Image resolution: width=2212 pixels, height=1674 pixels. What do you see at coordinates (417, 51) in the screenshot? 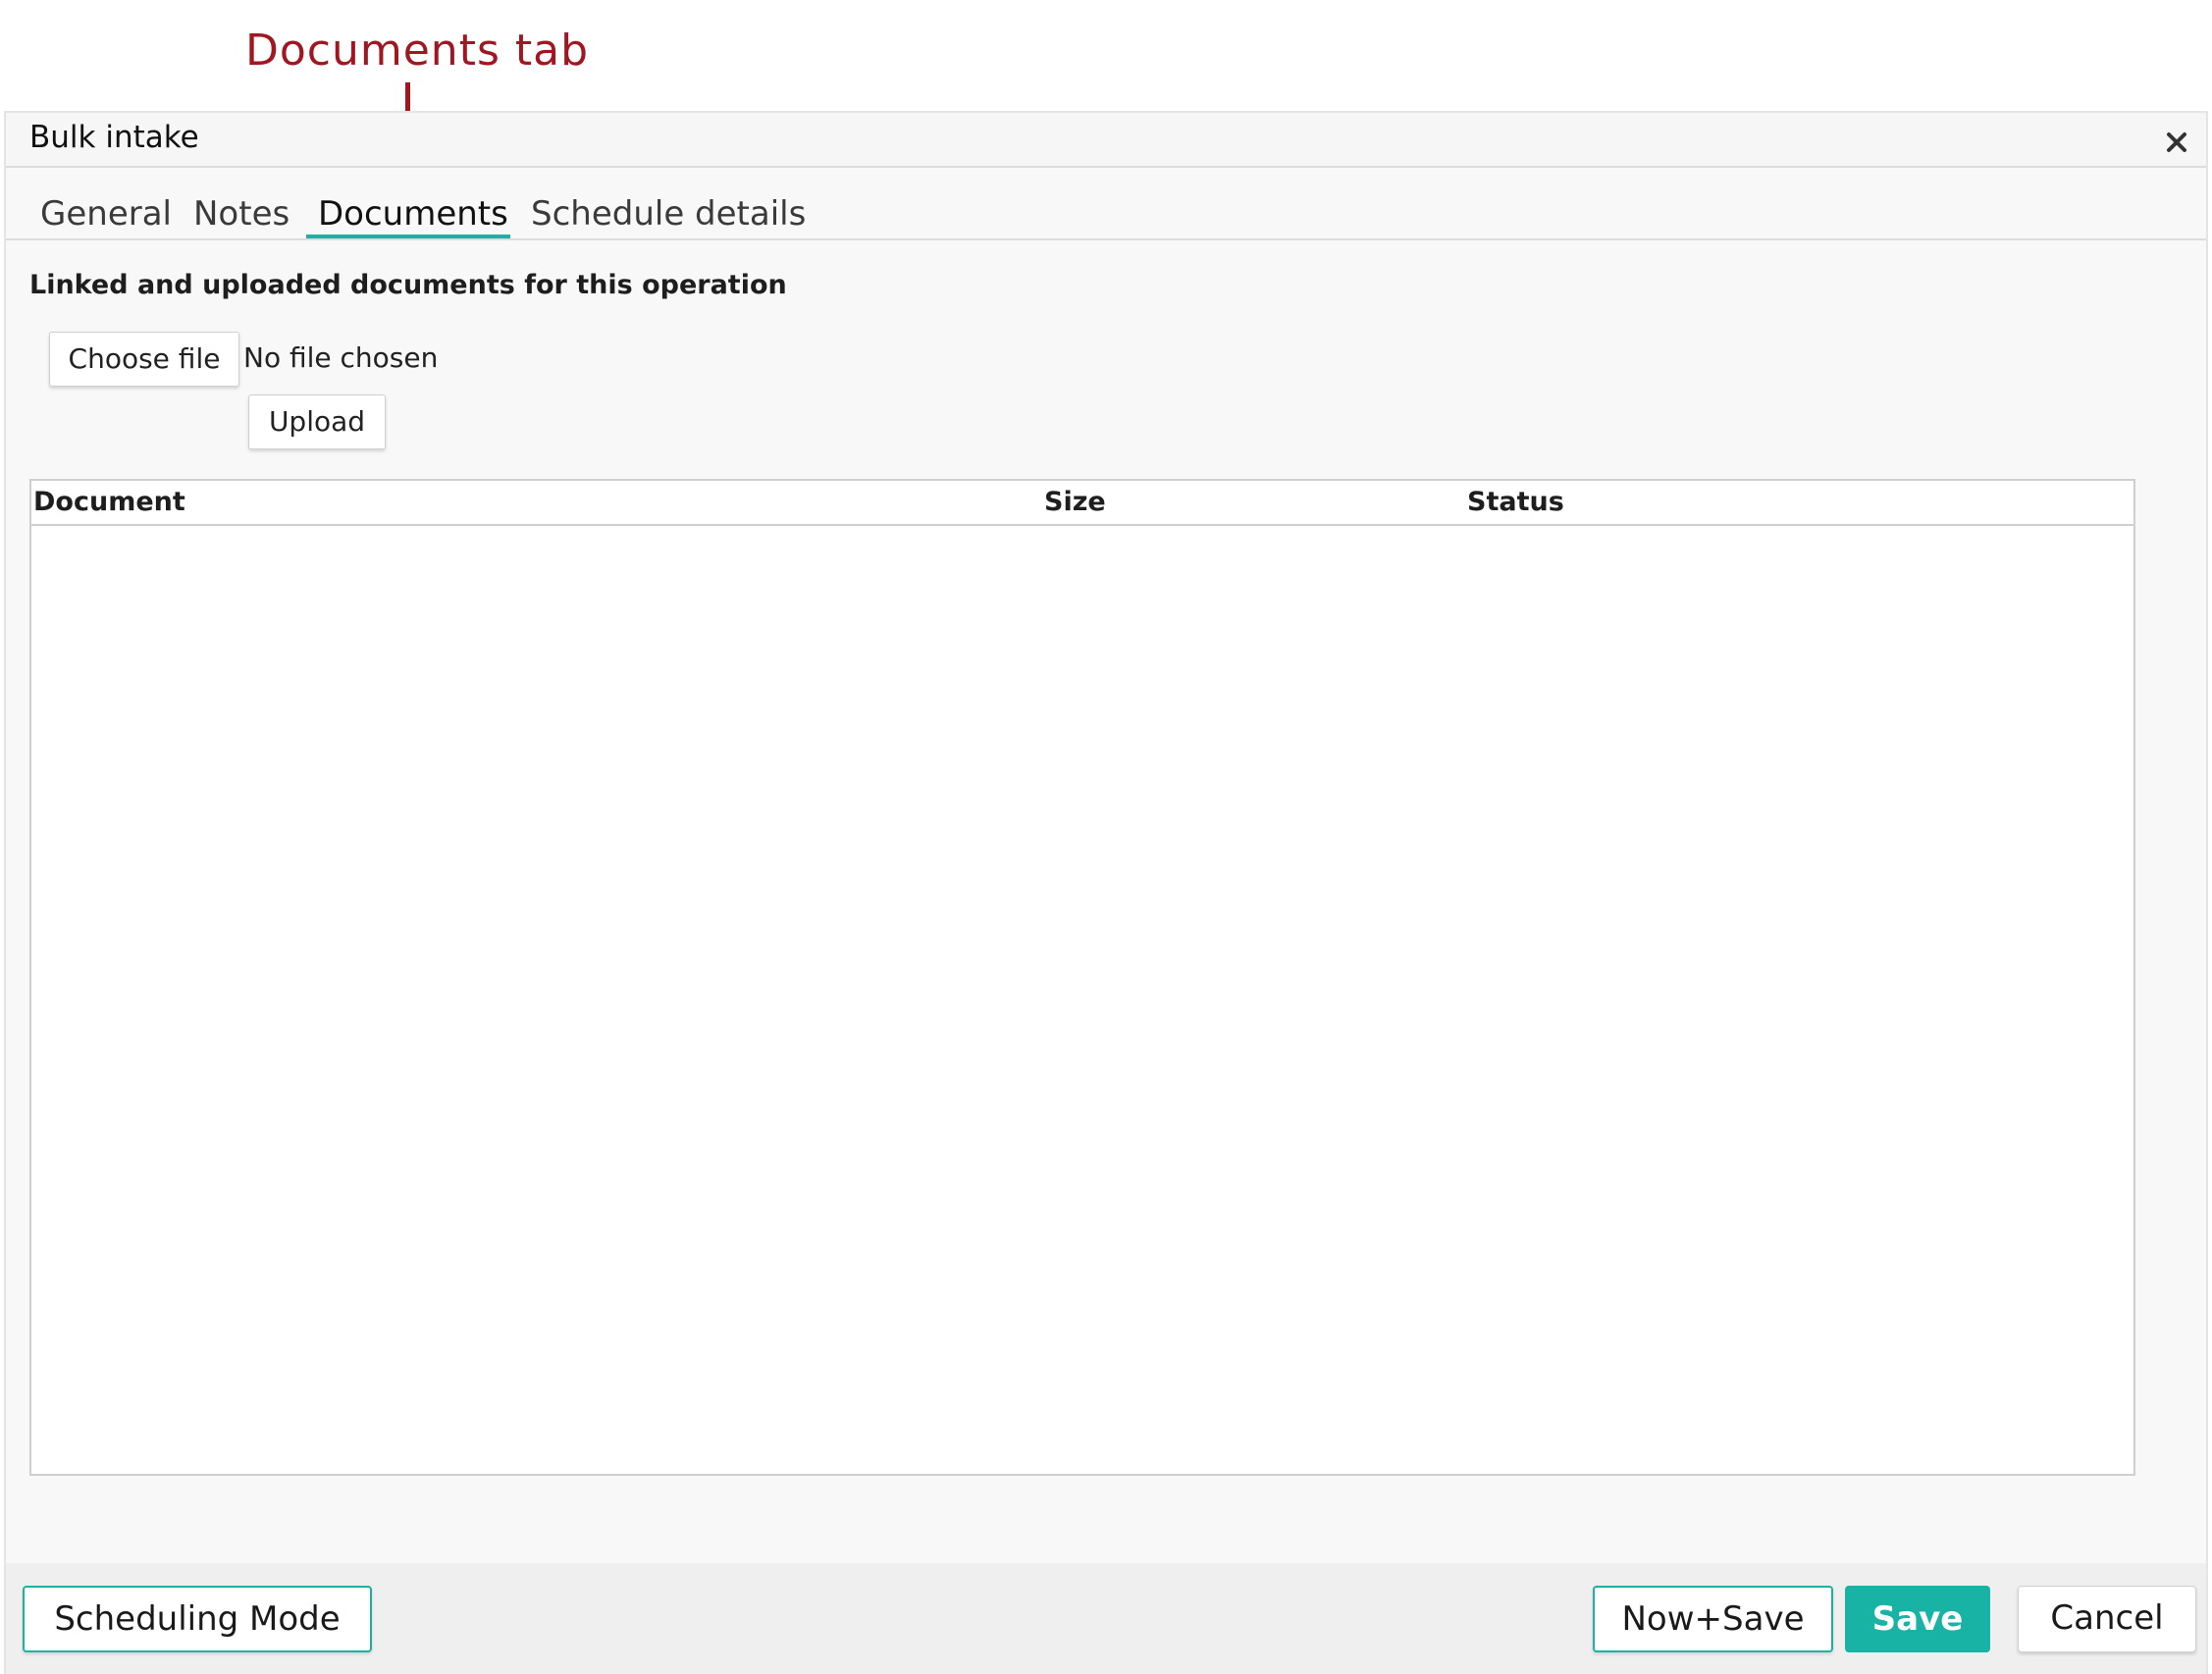
I see `annotation-label: Documents tab` at bounding box center [417, 51].